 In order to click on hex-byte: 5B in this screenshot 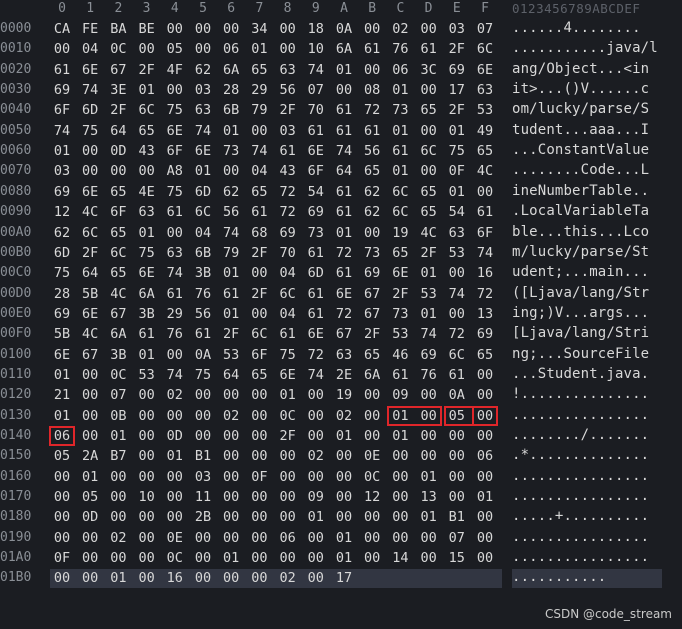, I will do `click(90, 294)`.